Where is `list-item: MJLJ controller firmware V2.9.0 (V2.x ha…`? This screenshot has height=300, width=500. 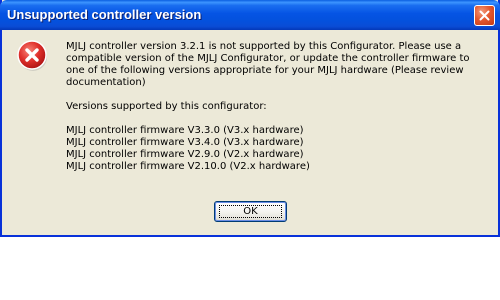 list-item: MJLJ controller firmware V2.9.0 (V2.x ha… is located at coordinates (185, 154).